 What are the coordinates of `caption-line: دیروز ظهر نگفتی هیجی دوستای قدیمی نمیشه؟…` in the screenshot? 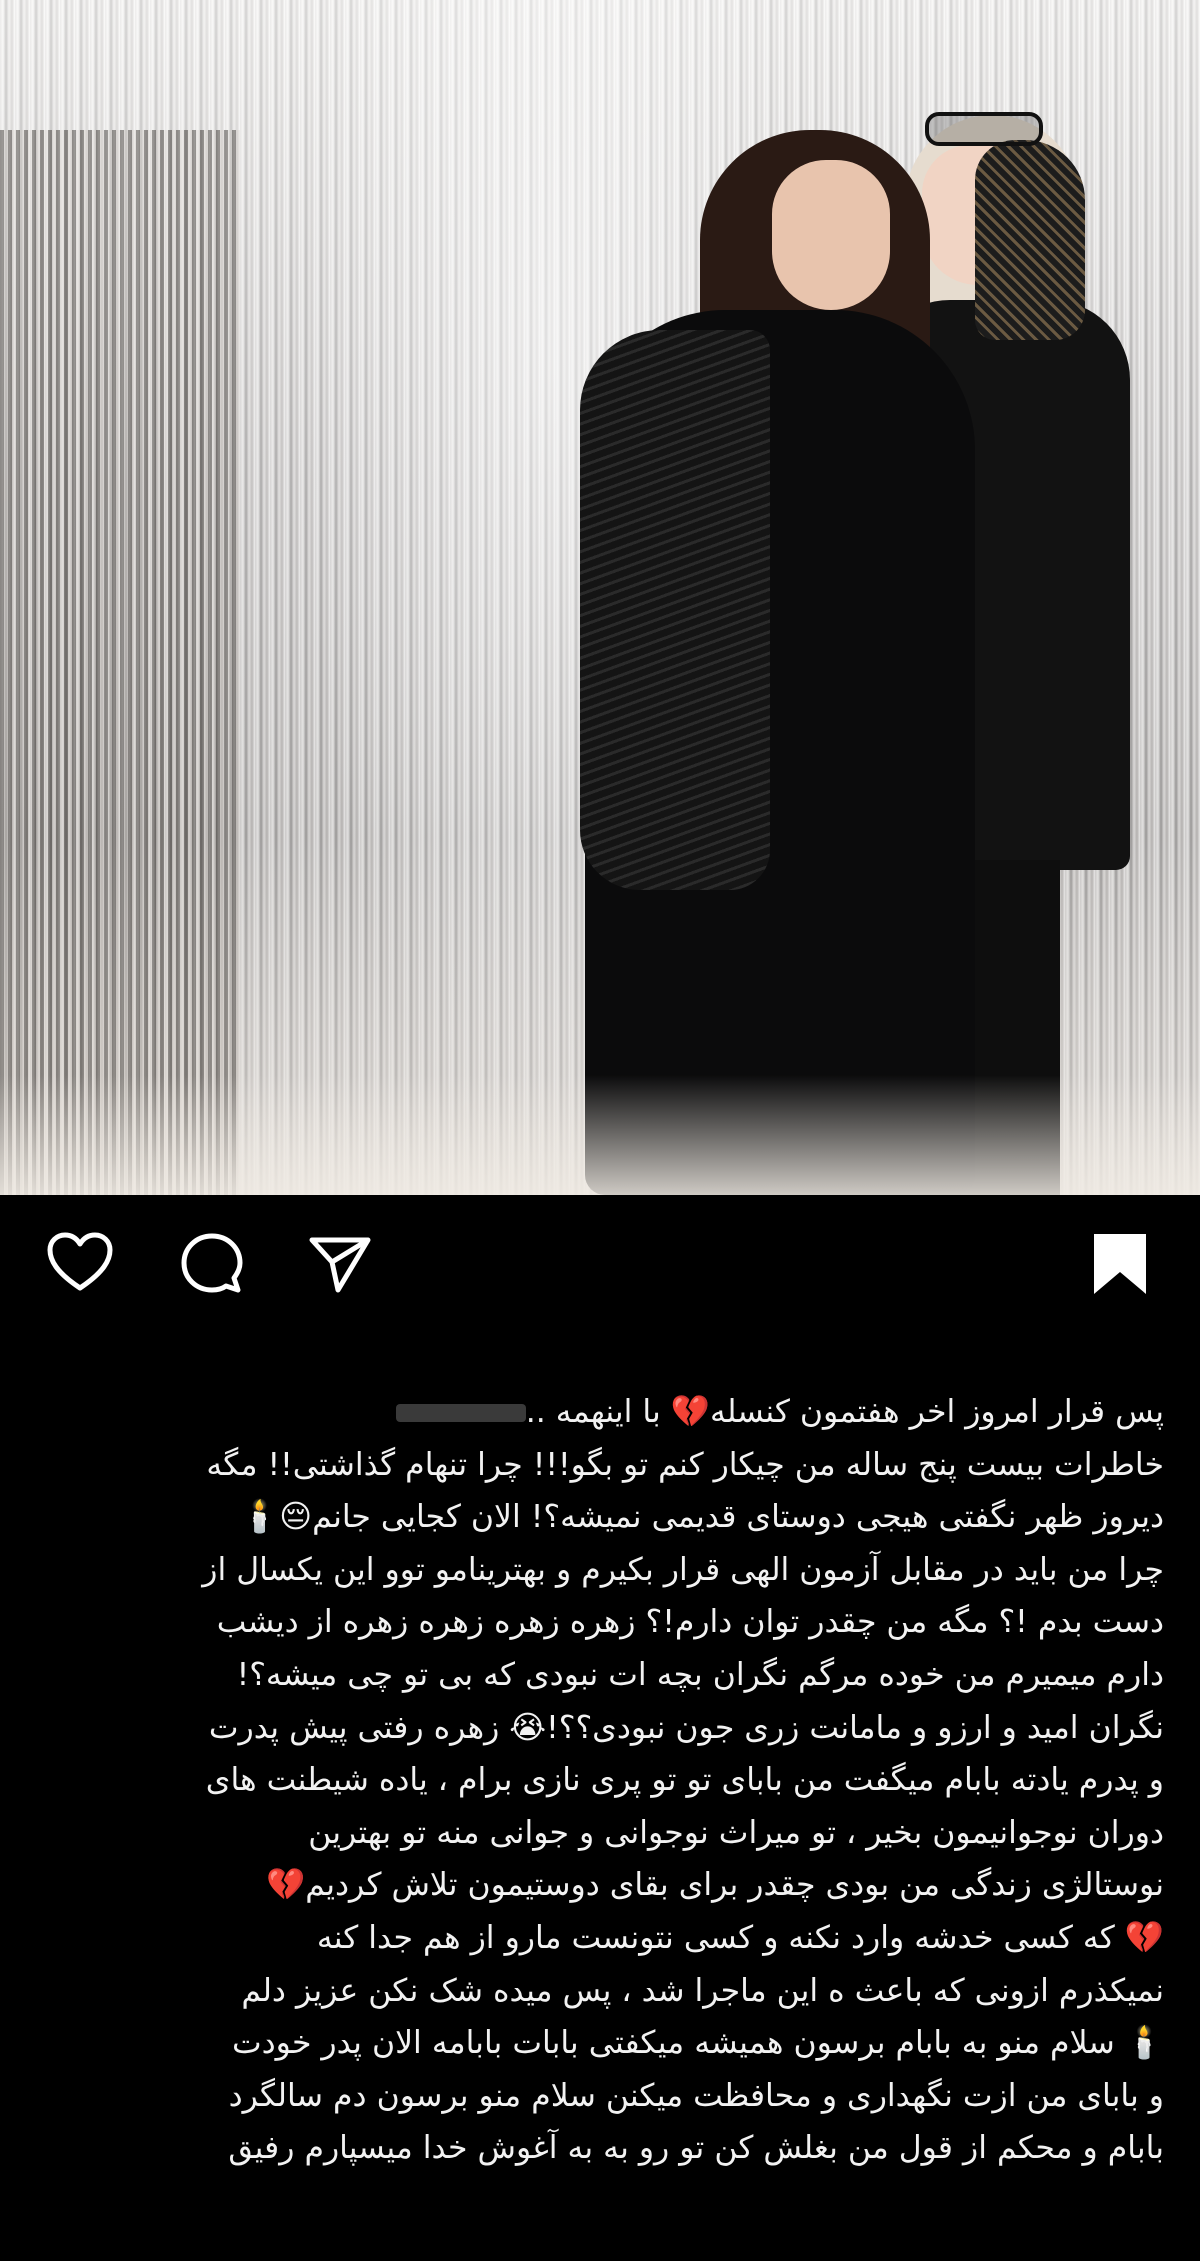 It's located at (702, 1517).